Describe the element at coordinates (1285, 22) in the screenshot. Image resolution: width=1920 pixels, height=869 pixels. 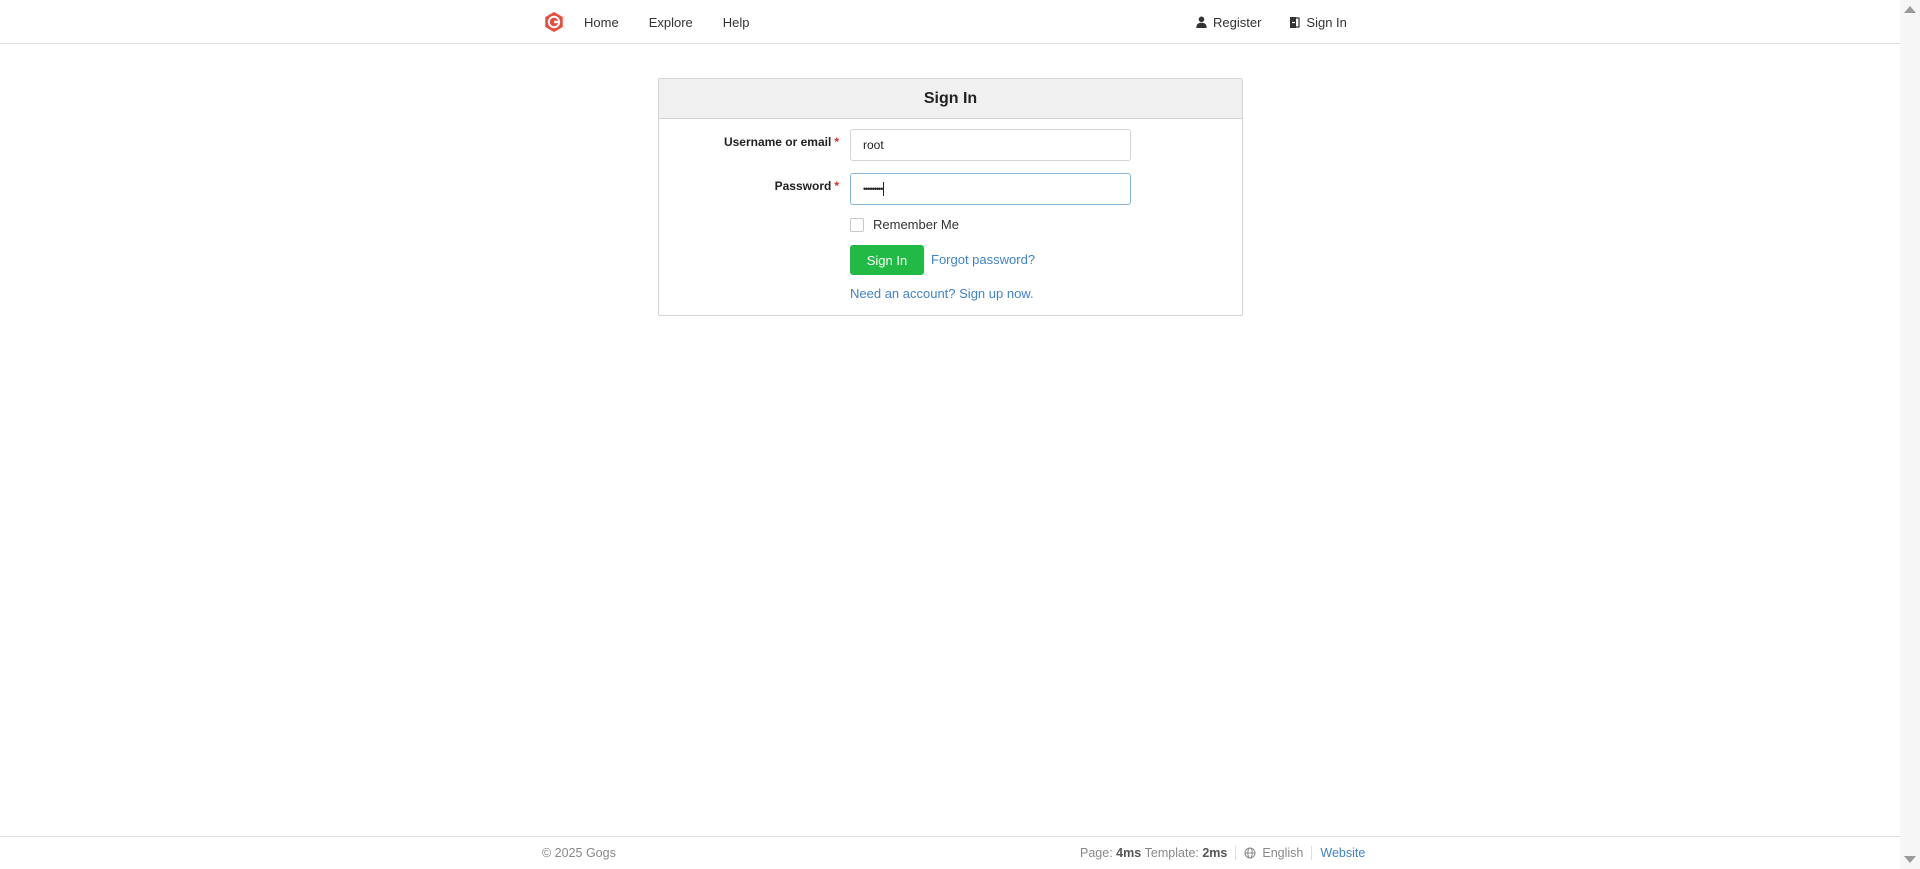
I see `nav-right: Register Sign In` at that location.